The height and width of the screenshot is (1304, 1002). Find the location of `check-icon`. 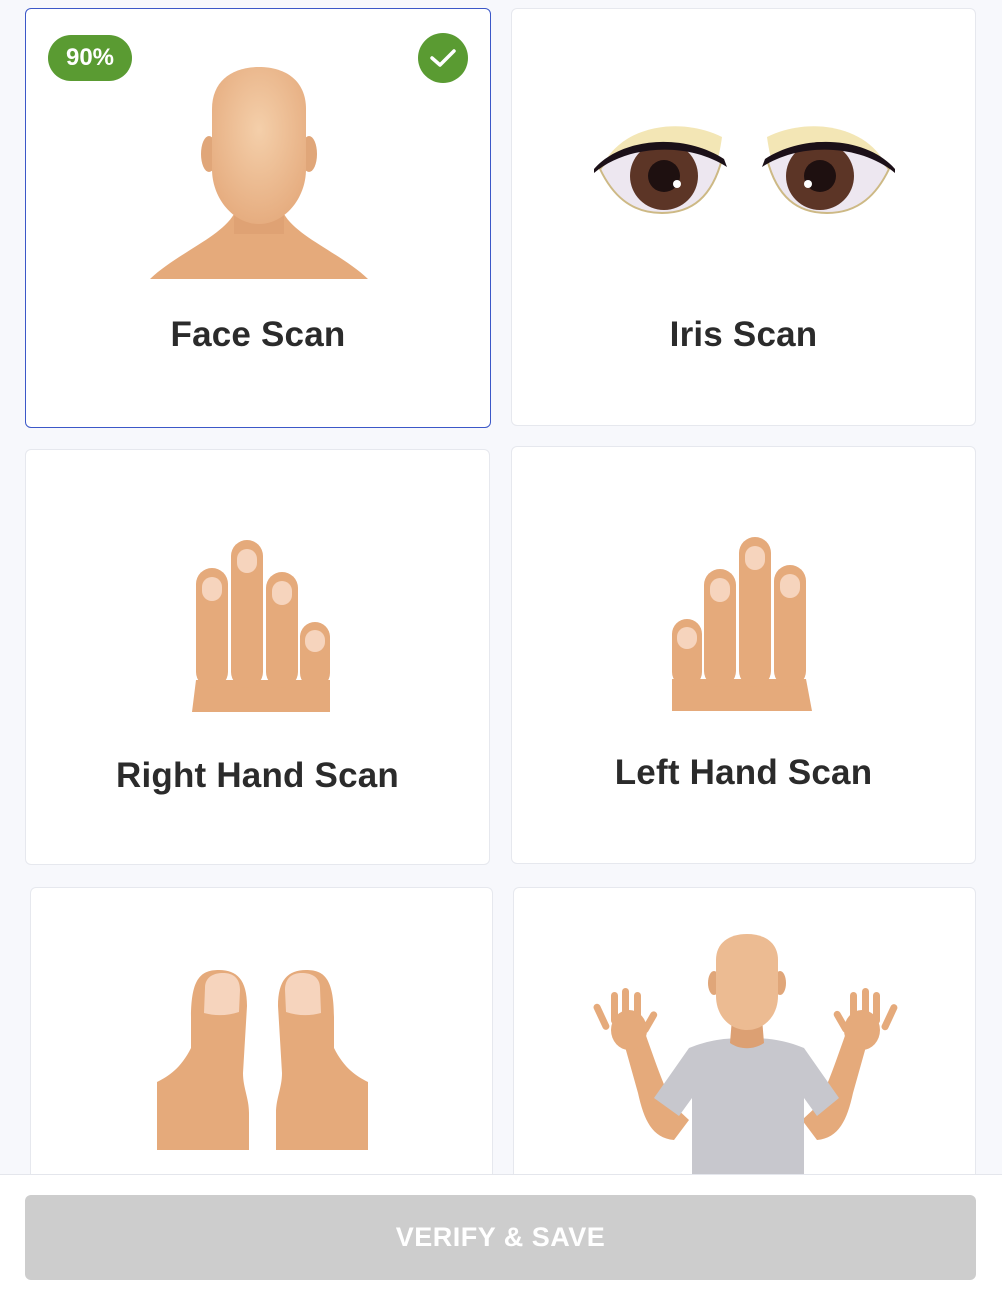

check-icon is located at coordinates (443, 58).